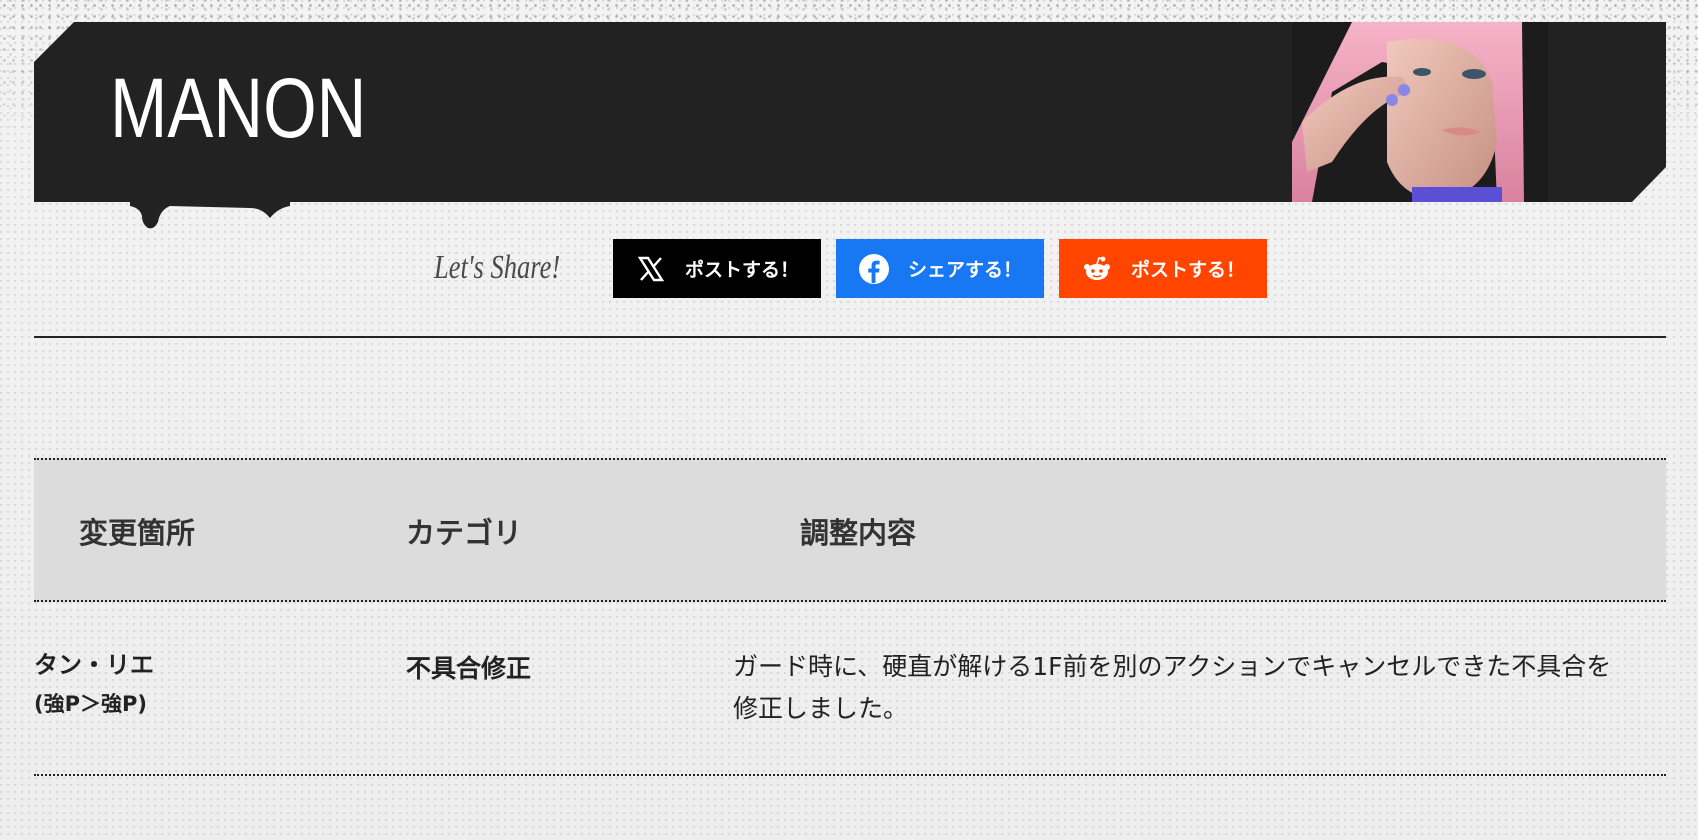  What do you see at coordinates (858, 533) in the screenshot?
I see `header-adjustment: 調整内容` at bounding box center [858, 533].